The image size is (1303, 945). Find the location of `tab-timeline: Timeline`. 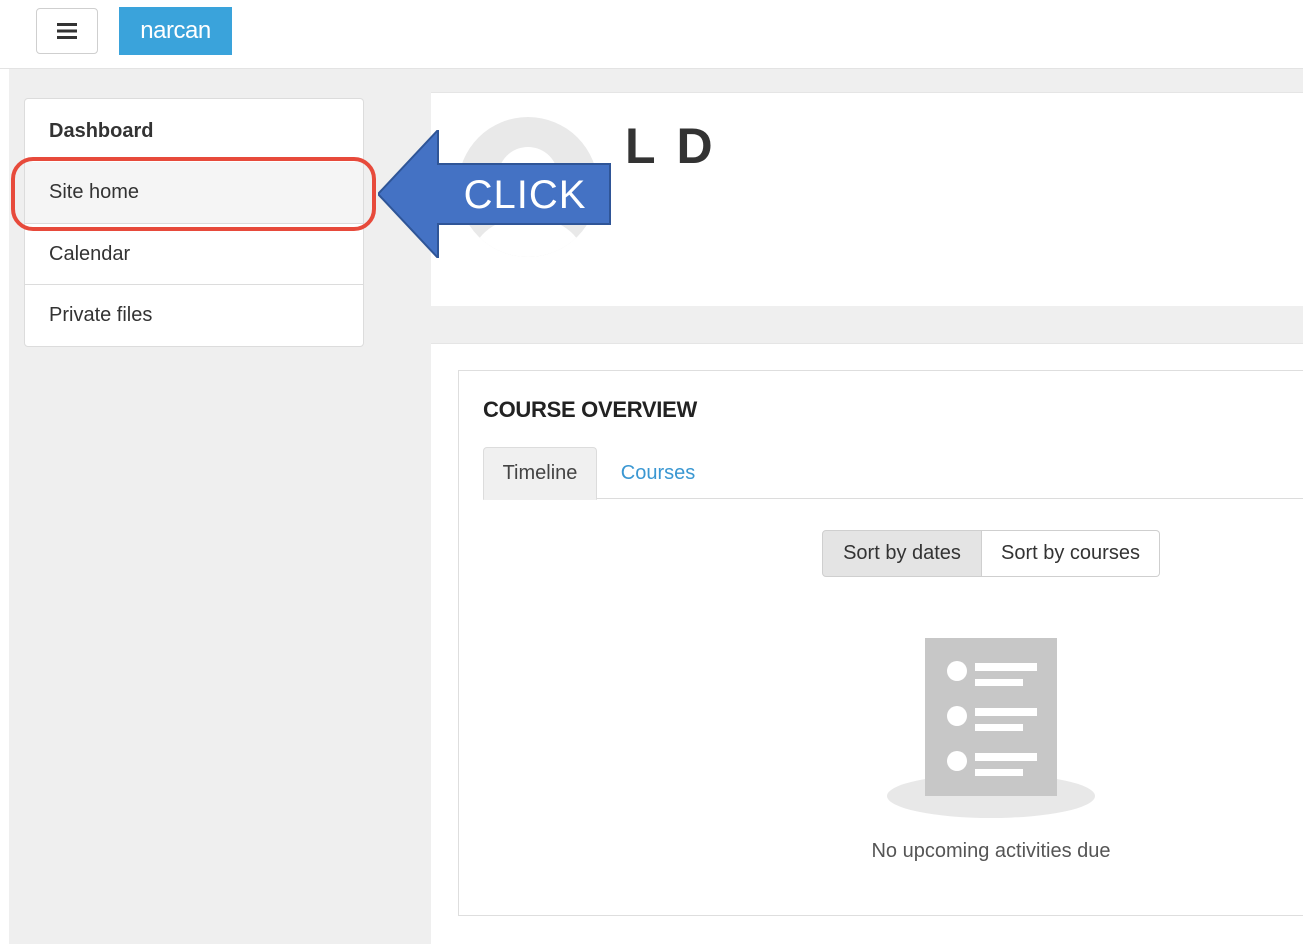

tab-timeline: Timeline is located at coordinates (540, 473).